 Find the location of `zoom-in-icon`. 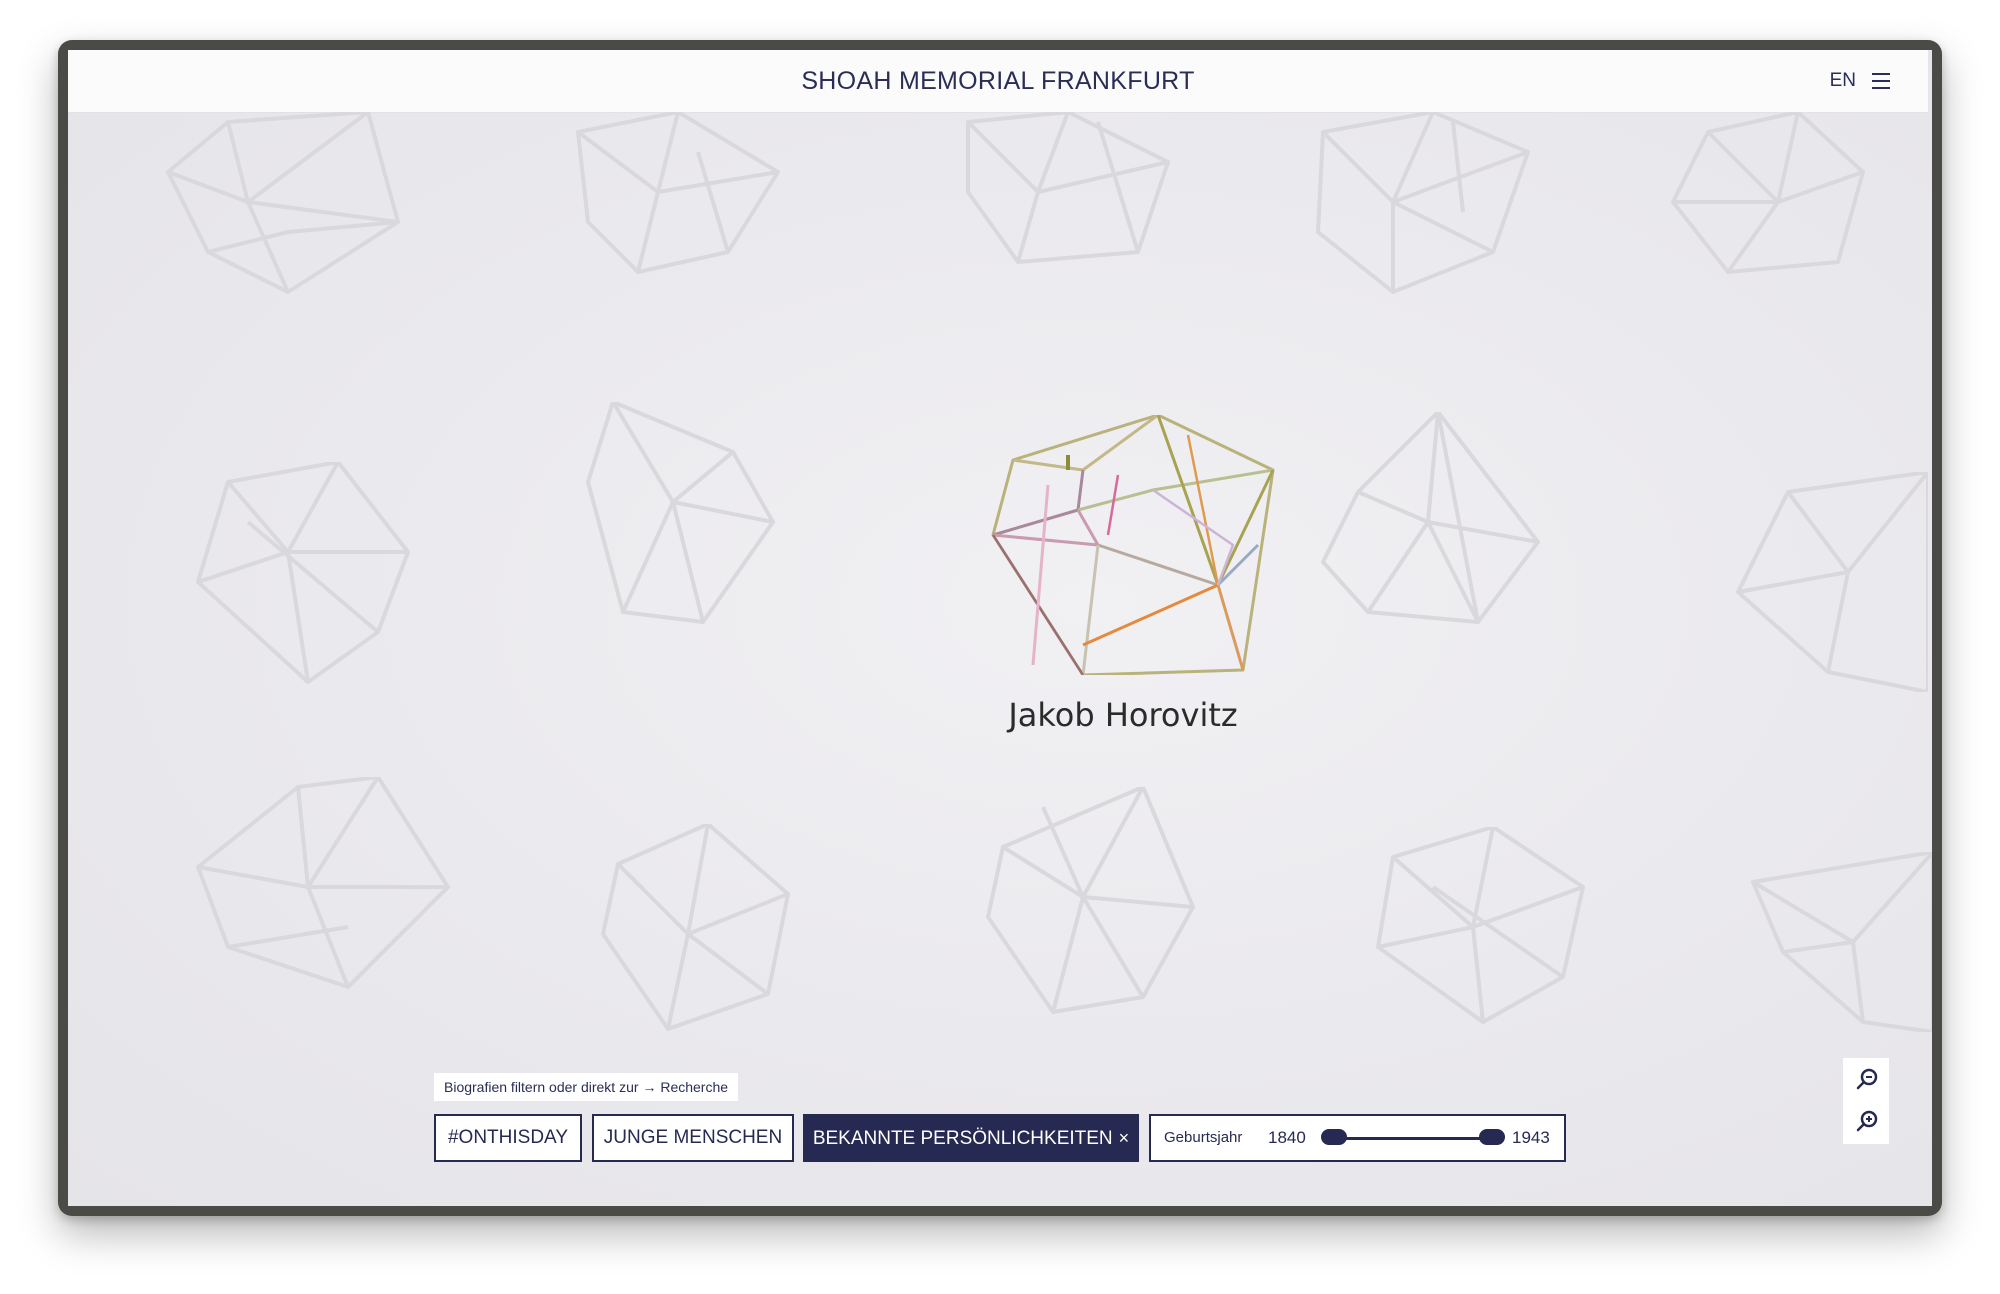

zoom-in-icon is located at coordinates (1867, 1121).